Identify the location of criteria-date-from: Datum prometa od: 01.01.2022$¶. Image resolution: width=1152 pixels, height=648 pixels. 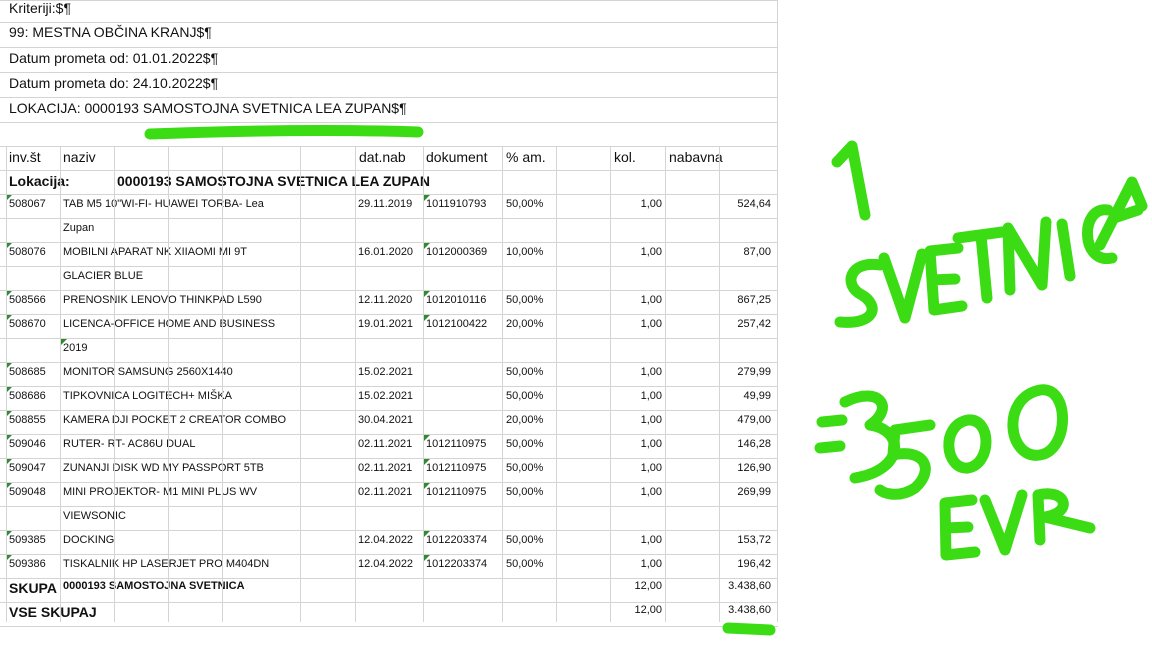
(114, 58).